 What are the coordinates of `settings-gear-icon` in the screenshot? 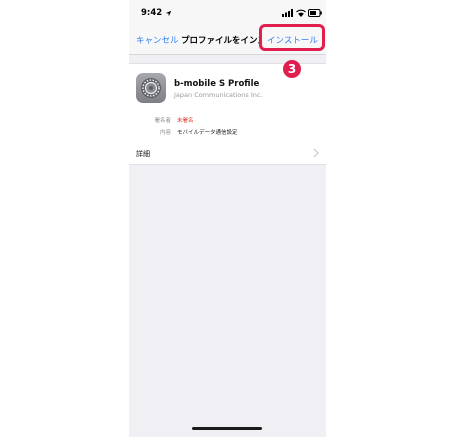 It's located at (151, 88).